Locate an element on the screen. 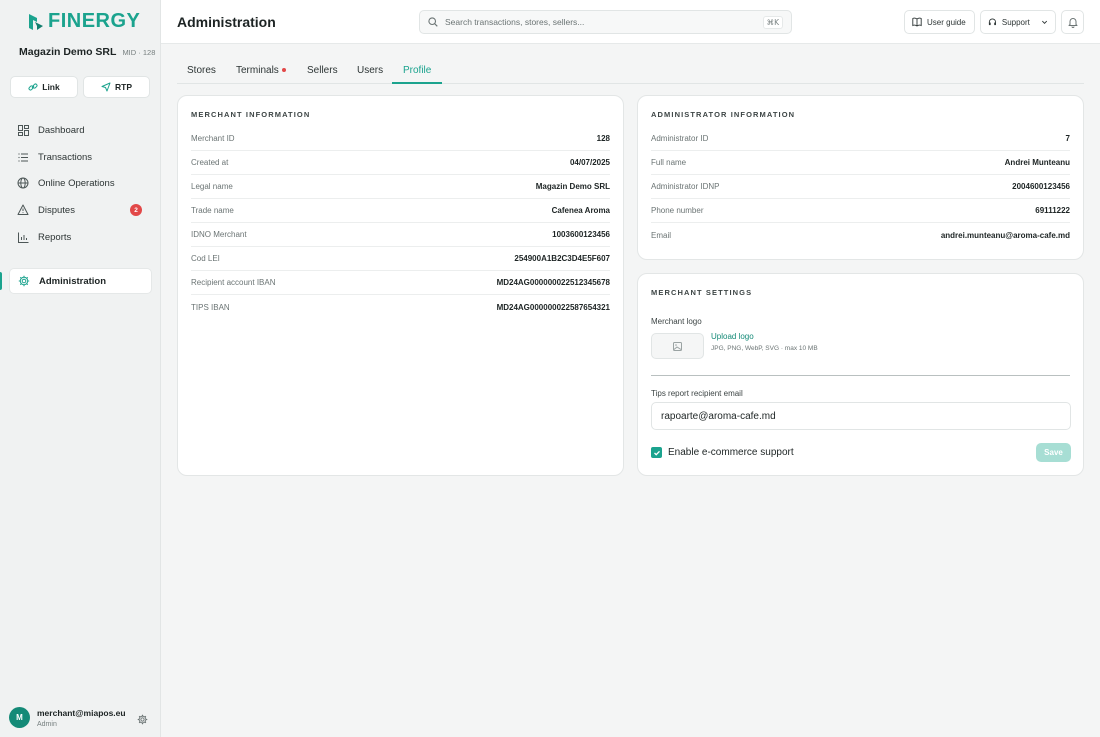 The image size is (1100, 737). chevron-down-icon is located at coordinates (1044, 22).